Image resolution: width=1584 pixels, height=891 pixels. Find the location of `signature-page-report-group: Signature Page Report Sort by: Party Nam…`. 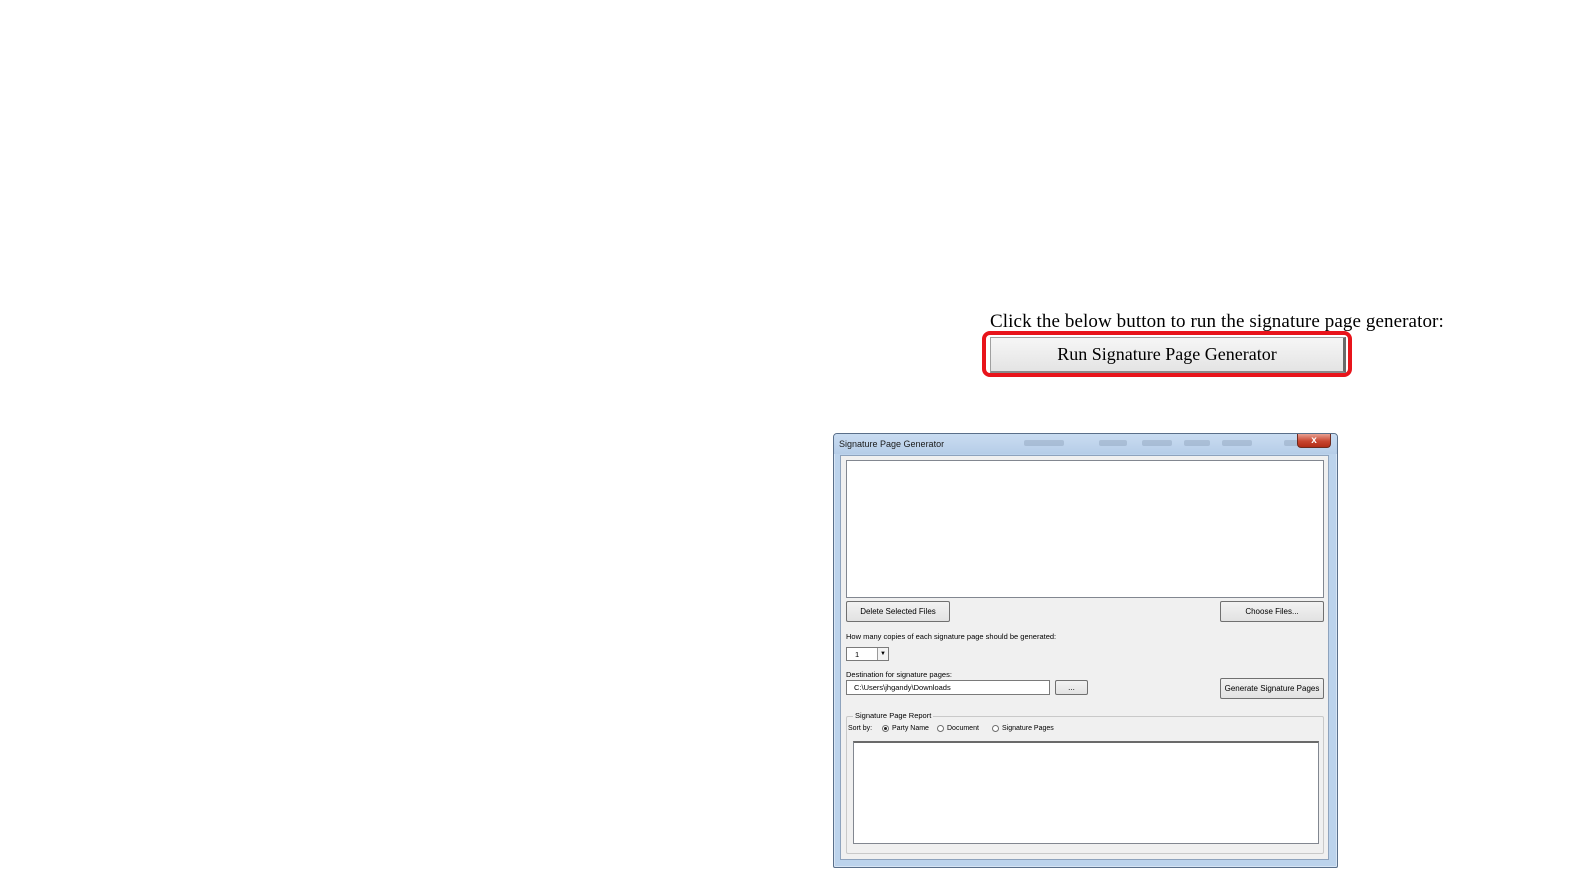

signature-page-report-group: Signature Page Report Sort by: Party Nam… is located at coordinates (1085, 782).